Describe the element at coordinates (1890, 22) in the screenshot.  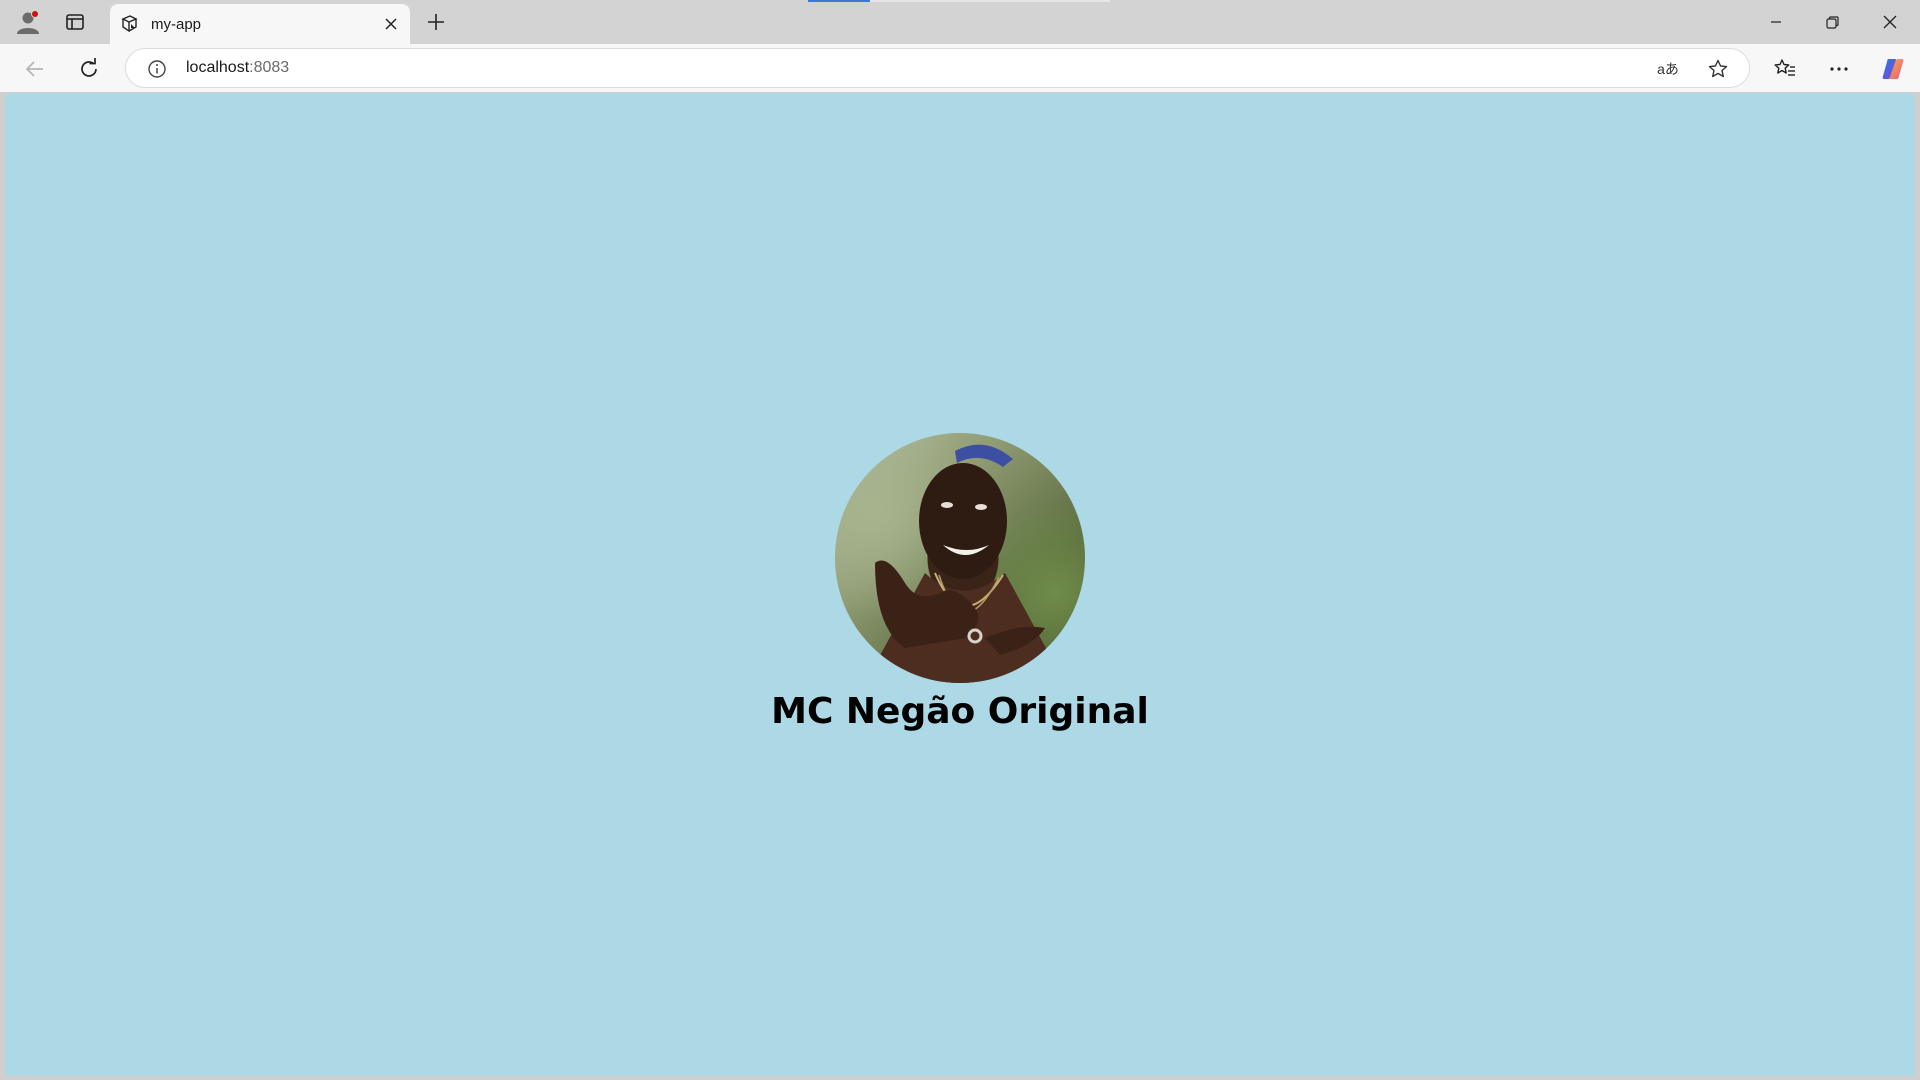
I see `close-window-icon` at that location.